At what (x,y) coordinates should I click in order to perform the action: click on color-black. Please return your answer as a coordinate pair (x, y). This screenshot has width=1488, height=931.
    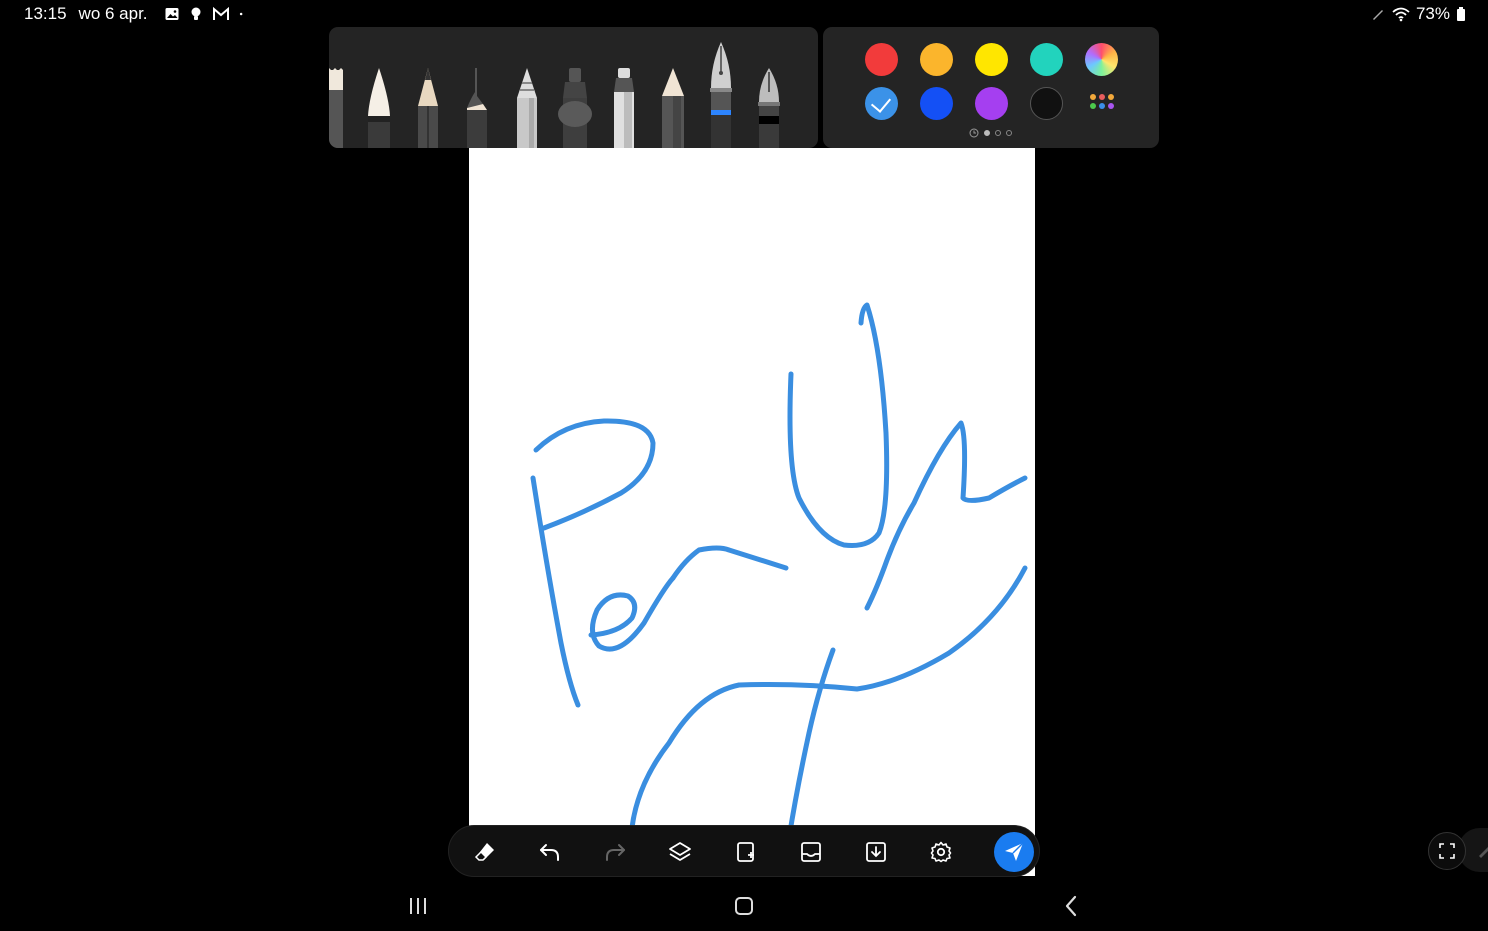
    Looking at the image, I should click on (1046, 103).